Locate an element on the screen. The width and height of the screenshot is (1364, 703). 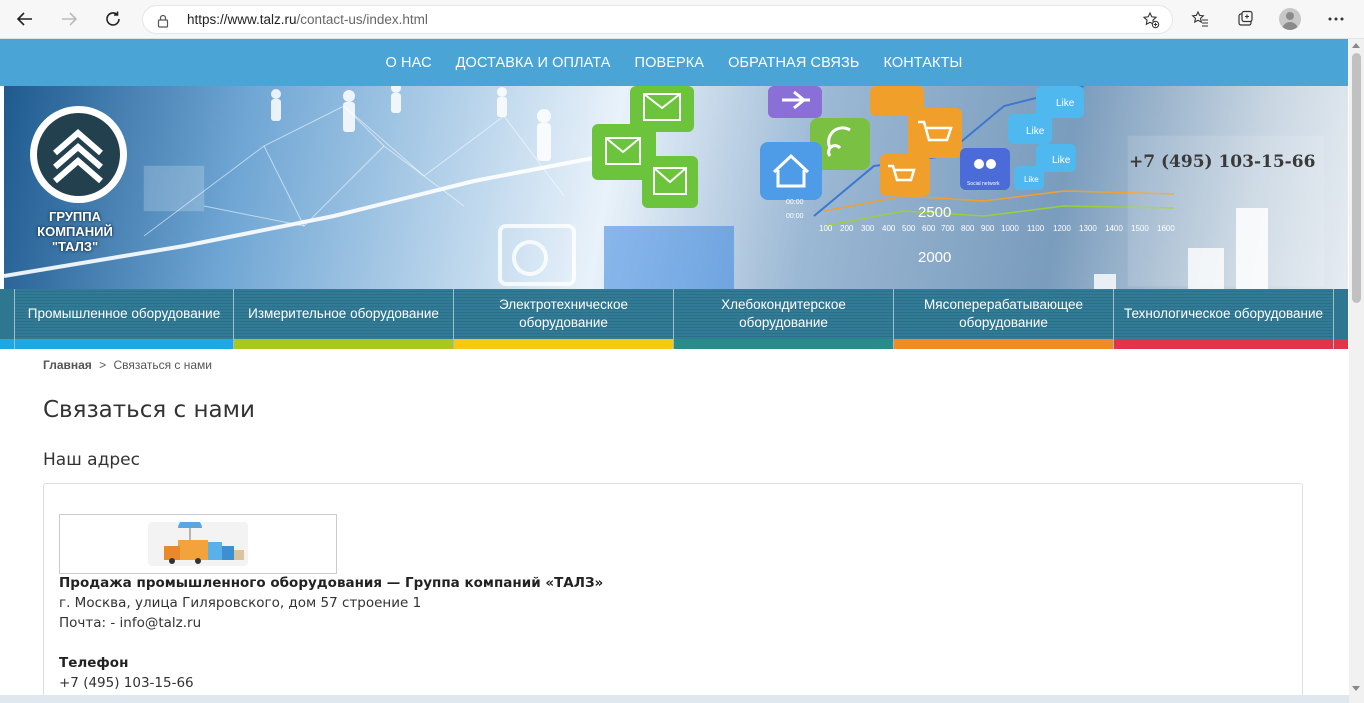
banner-axis-label: 400 is located at coordinates (889, 228).